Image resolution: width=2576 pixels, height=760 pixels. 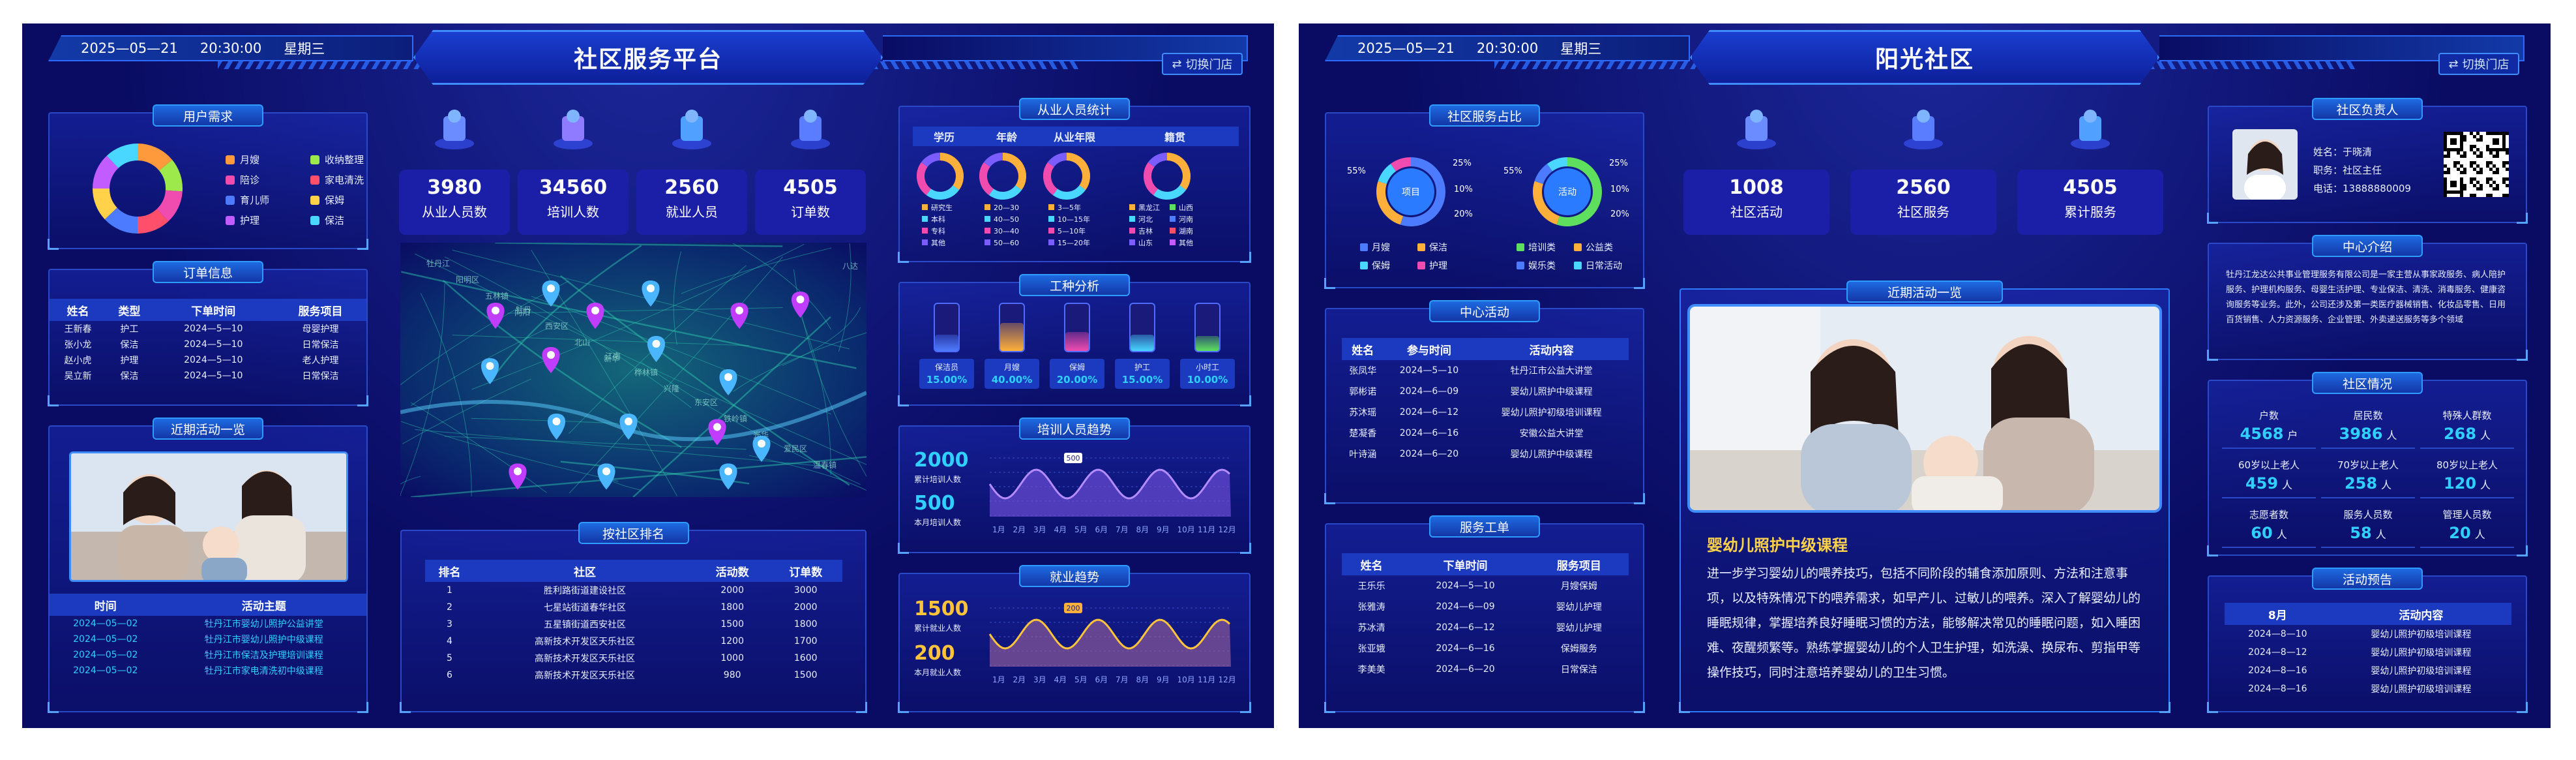 I want to click on manager-phone: 电话：13888880009, so click(x=2362, y=189).